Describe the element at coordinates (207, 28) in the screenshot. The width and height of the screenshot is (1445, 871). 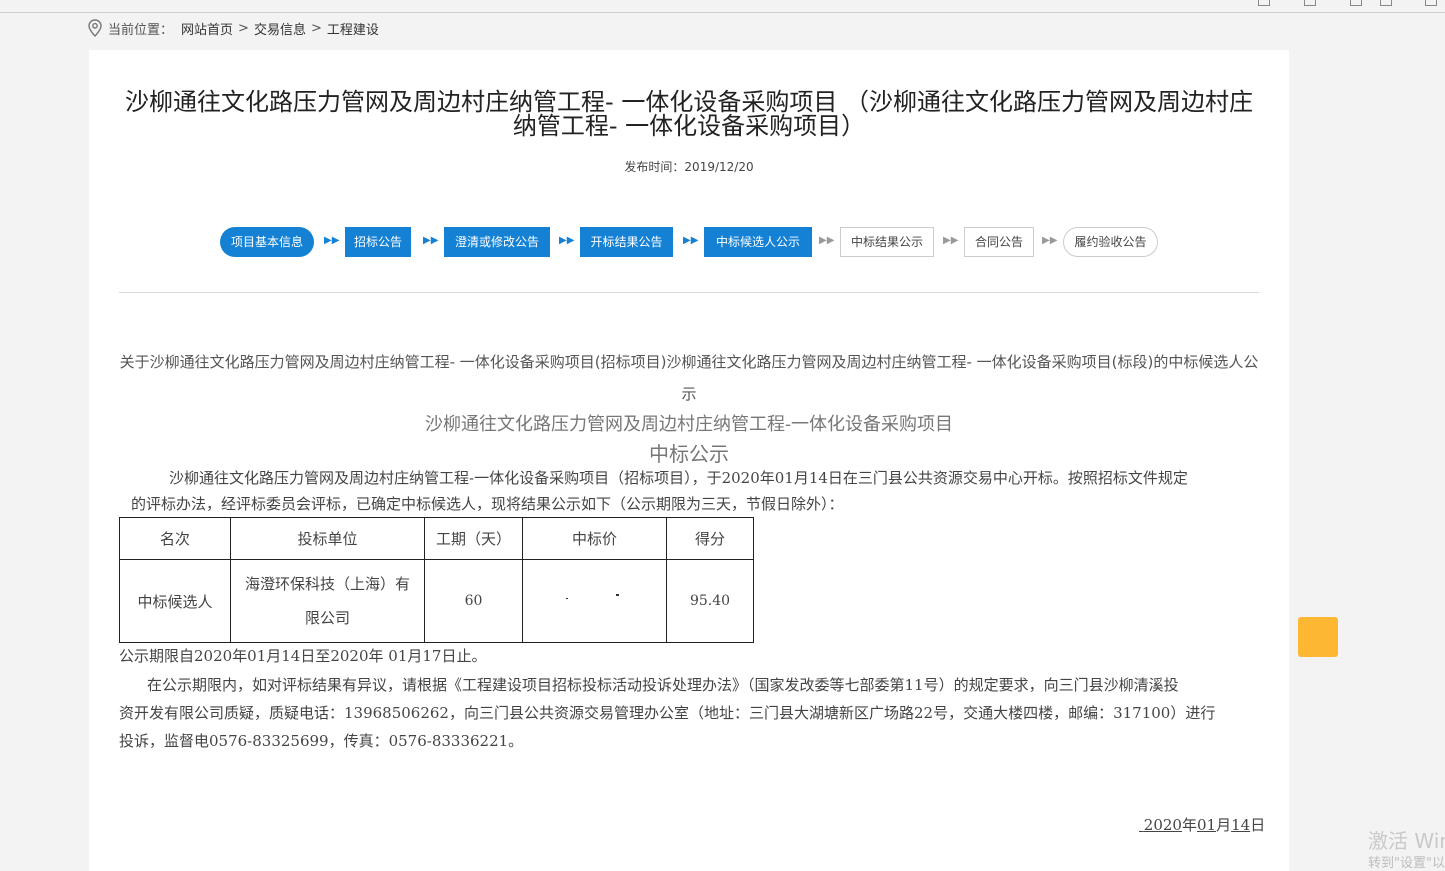
I see `breadcrumb-home-link: 网站首页` at that location.